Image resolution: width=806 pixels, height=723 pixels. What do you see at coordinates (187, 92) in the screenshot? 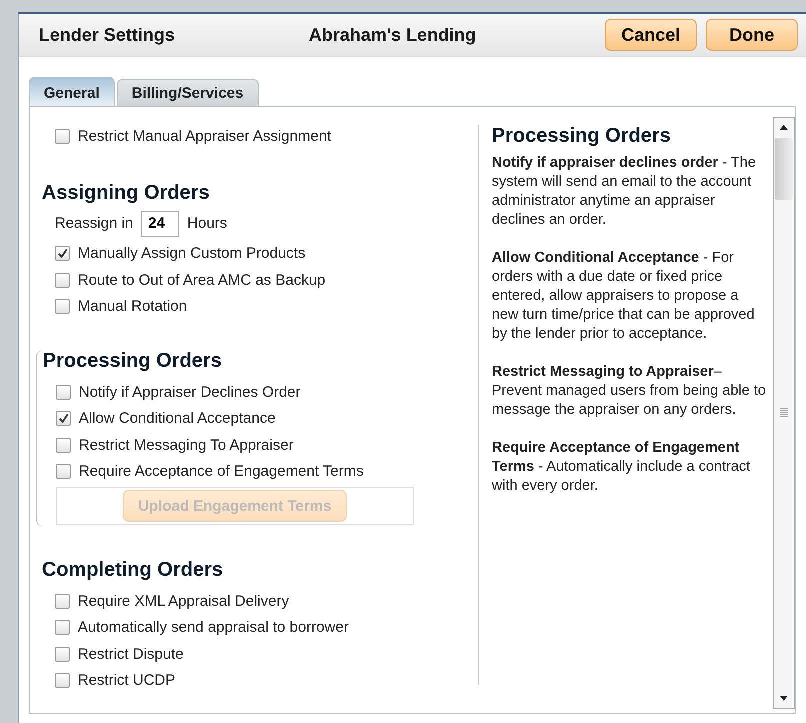
I see `tab: Billing/Services` at bounding box center [187, 92].